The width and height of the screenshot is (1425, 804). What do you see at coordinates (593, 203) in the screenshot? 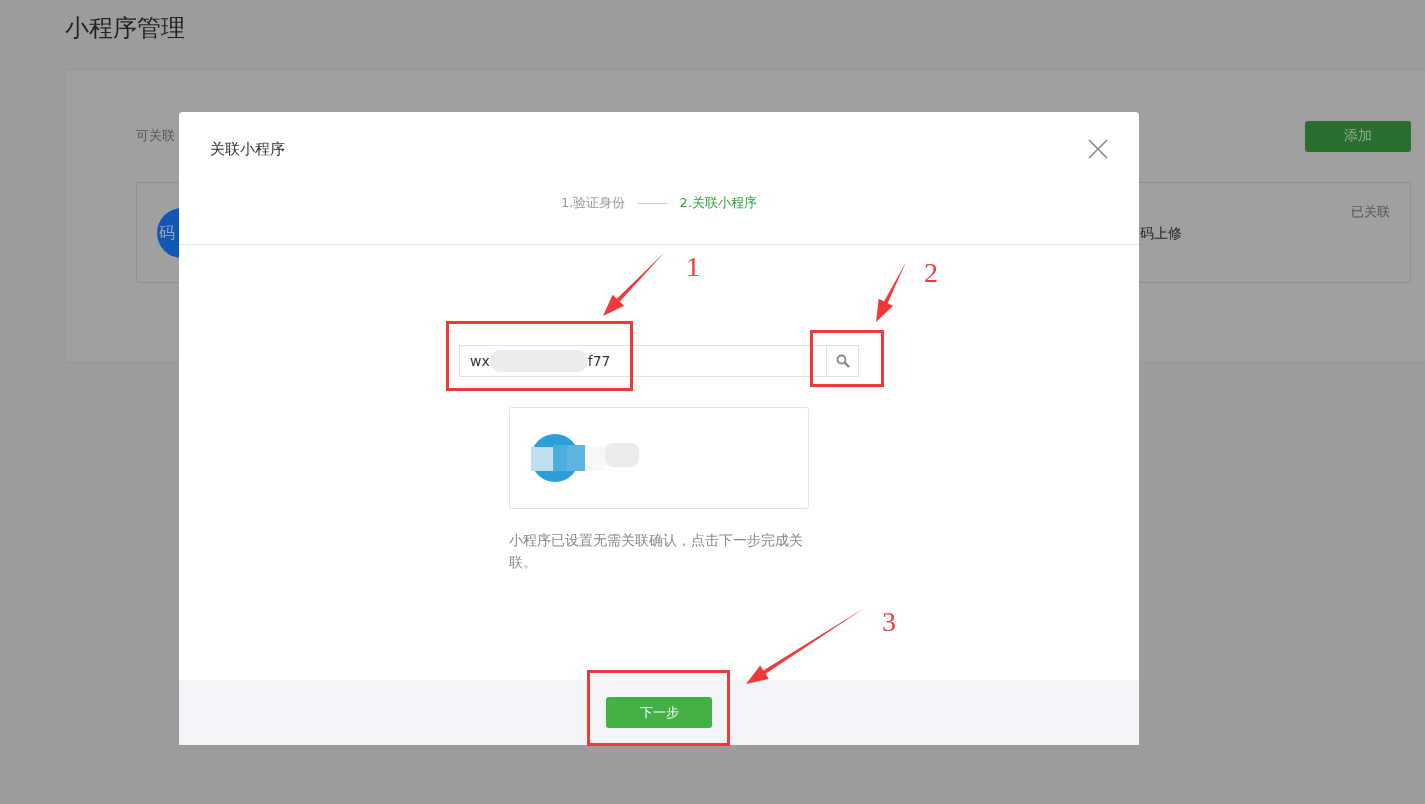
I see `step-label: 1.验证身份` at bounding box center [593, 203].